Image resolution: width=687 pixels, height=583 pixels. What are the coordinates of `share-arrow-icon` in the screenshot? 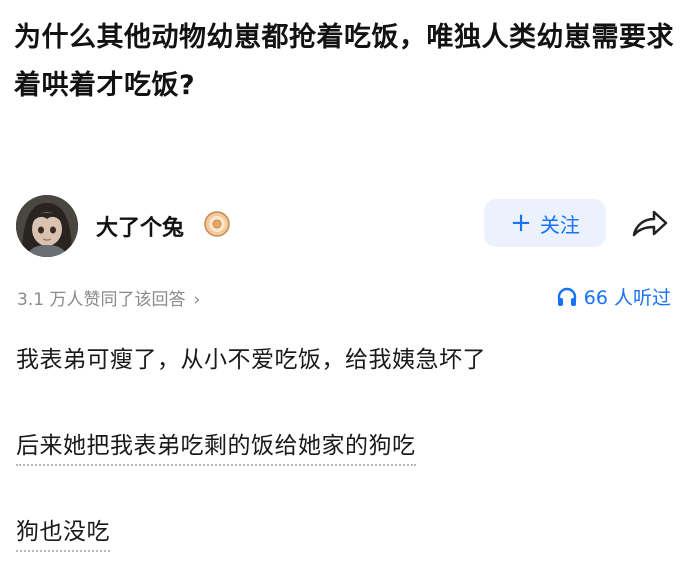 It's located at (650, 224).